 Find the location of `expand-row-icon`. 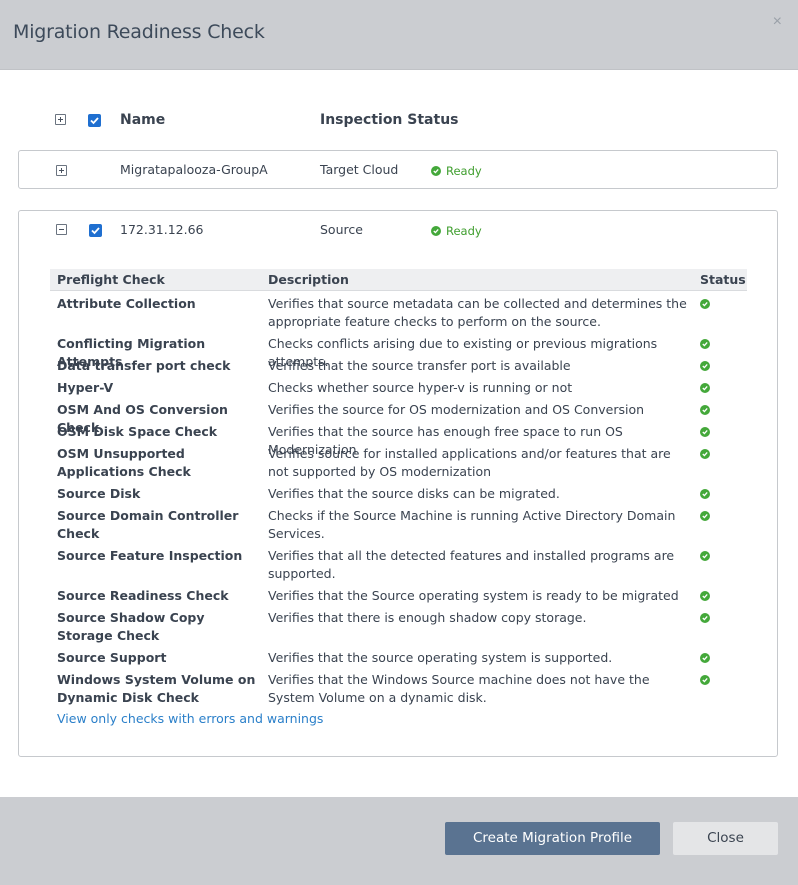

expand-row-icon is located at coordinates (61, 170).